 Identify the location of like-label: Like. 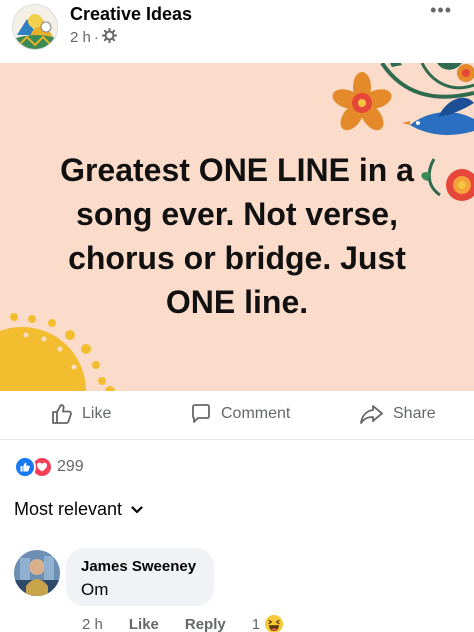
(97, 413).